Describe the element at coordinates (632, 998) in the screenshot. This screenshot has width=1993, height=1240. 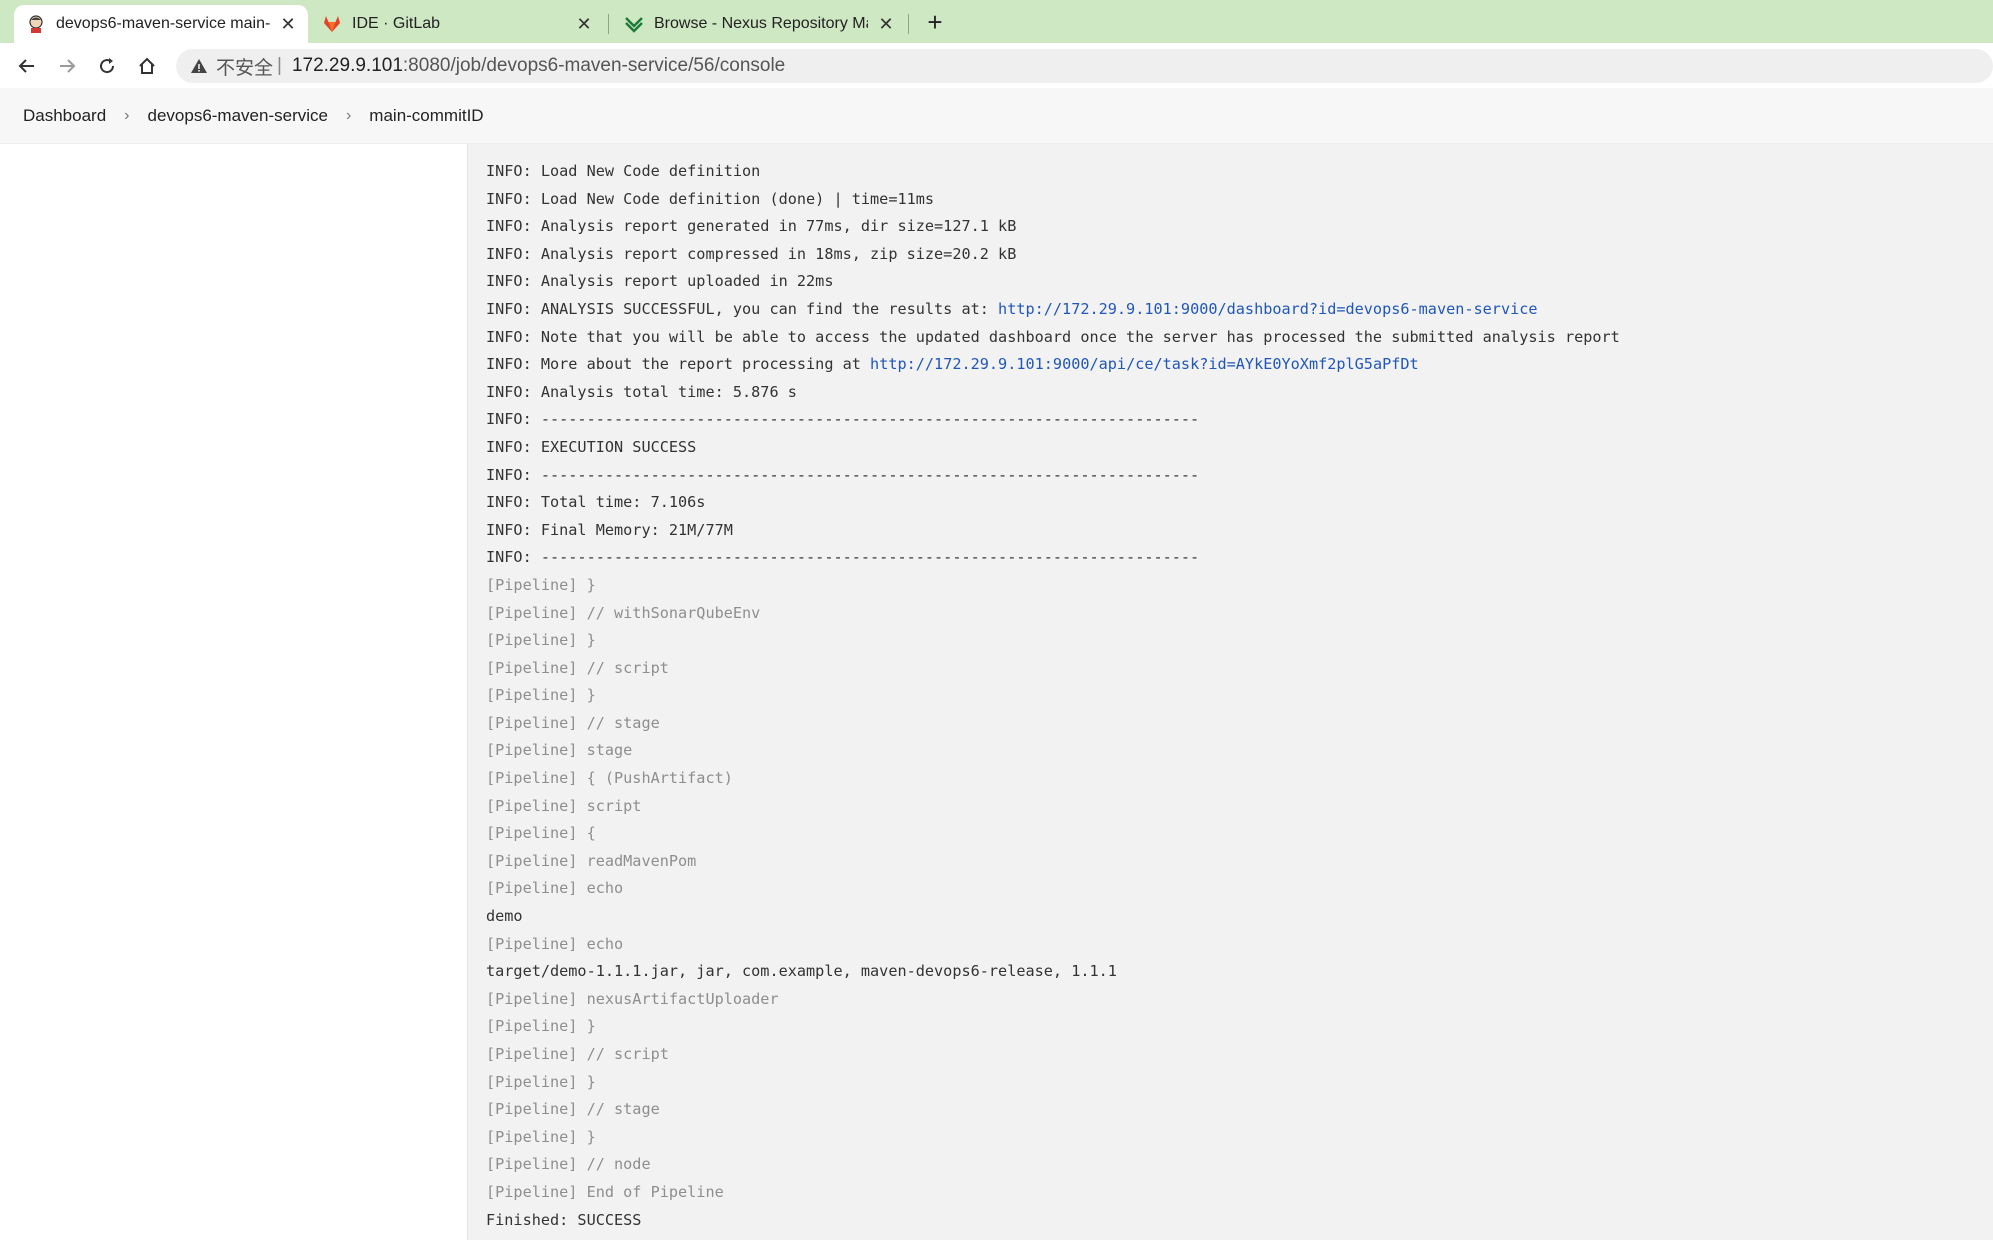
I see `console-line-text: [Pipeline] nexusArtifactUploader` at that location.